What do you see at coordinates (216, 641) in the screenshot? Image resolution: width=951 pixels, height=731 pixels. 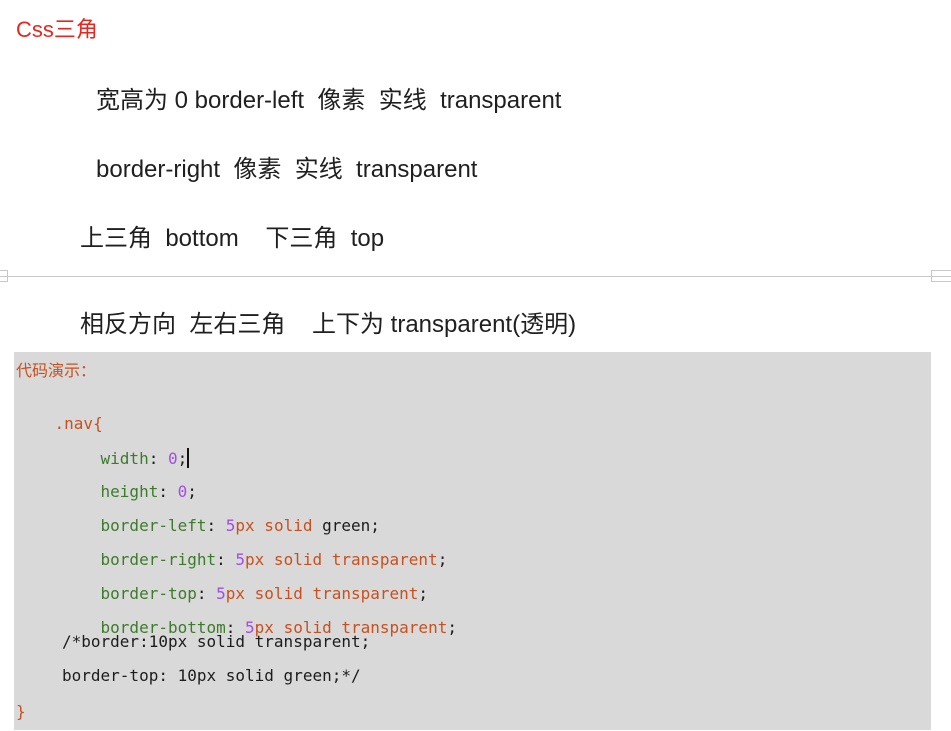 I see `code-comment-line-1: /*border:10px solid transparent;` at bounding box center [216, 641].